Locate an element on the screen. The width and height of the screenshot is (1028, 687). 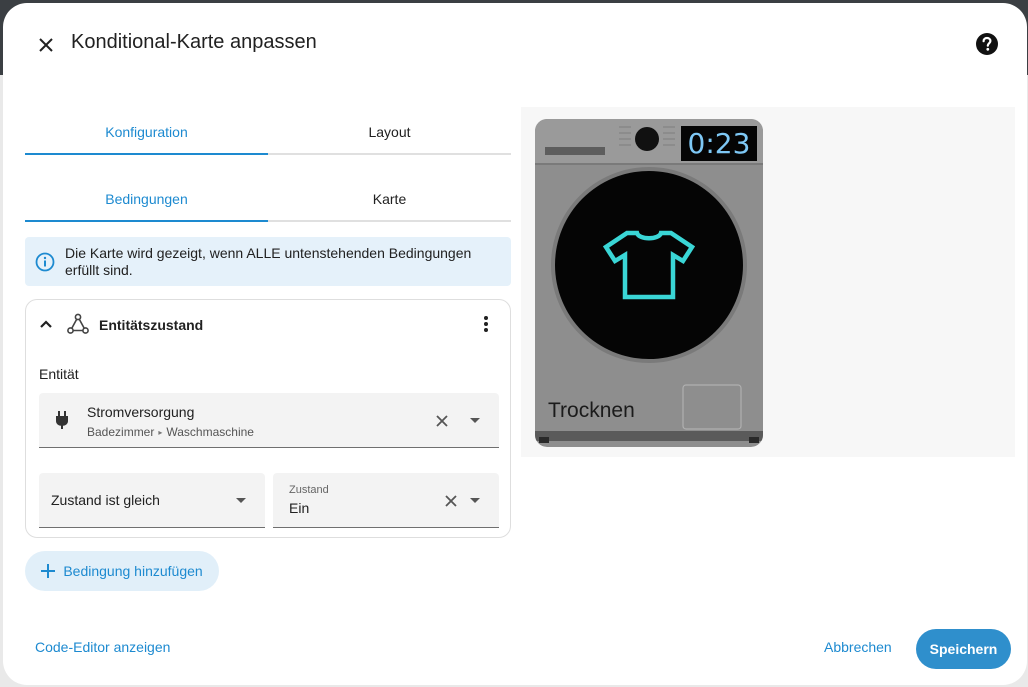
entity-dropdown-button is located at coordinates (475, 421).